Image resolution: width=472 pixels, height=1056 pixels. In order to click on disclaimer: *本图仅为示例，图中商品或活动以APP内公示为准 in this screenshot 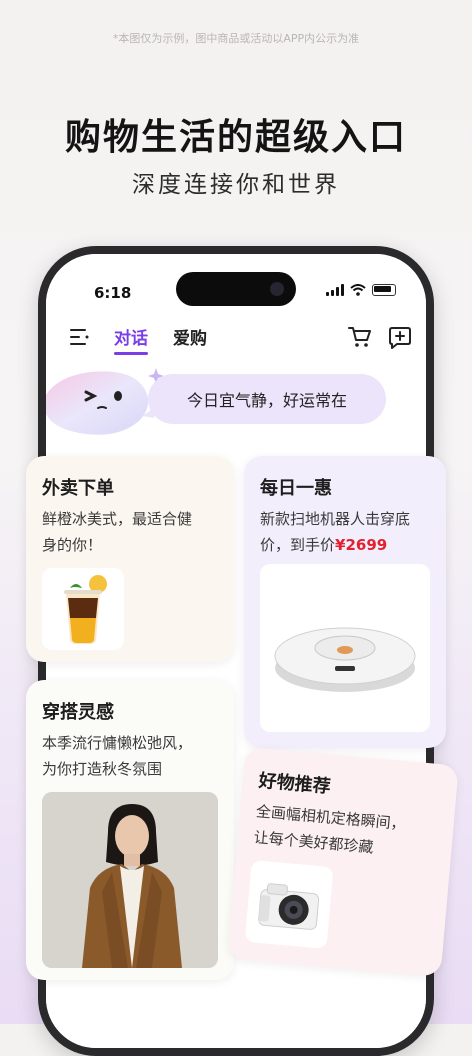, I will do `click(236, 38)`.